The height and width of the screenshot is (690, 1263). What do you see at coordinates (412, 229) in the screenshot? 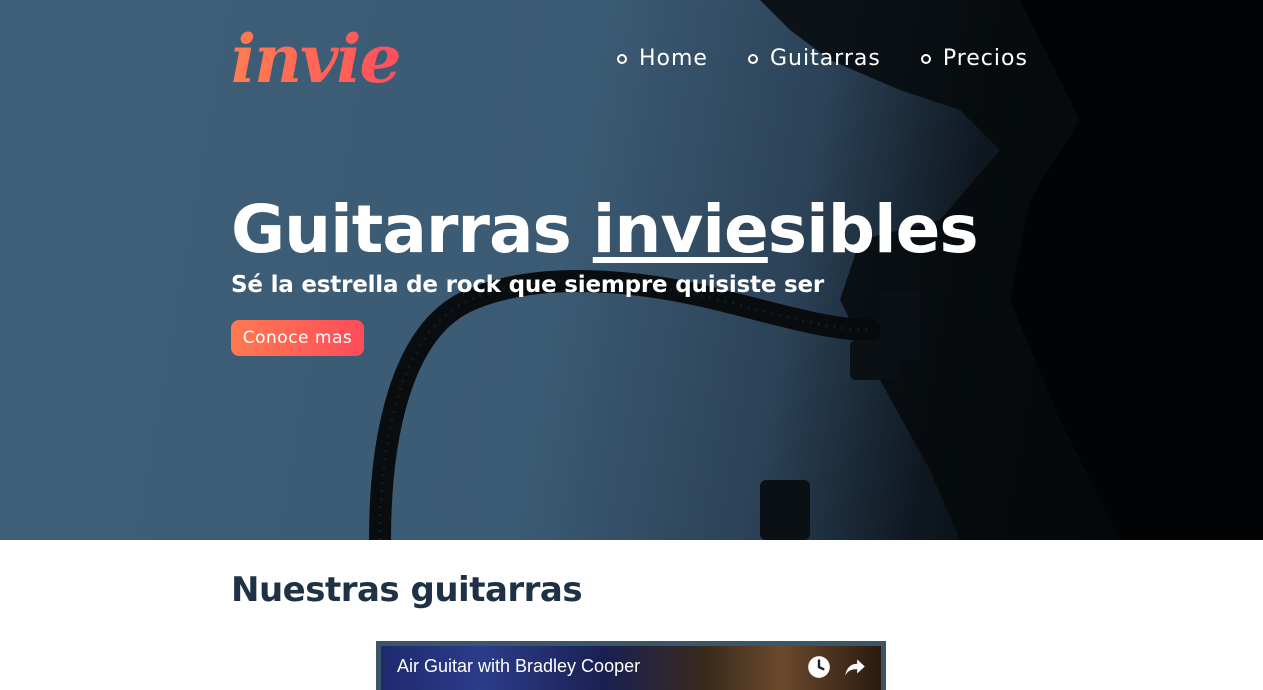
I see `hero-title-prefix: Guitarras` at bounding box center [412, 229].